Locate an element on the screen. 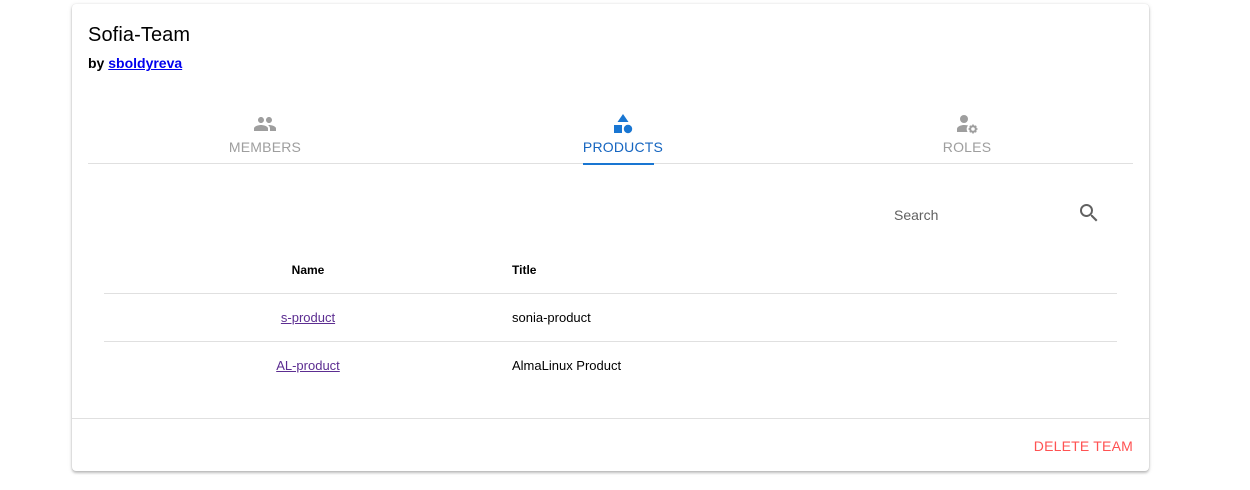 Image resolution: width=1250 pixels, height=490 pixels. search-box is located at coordinates (997, 215).